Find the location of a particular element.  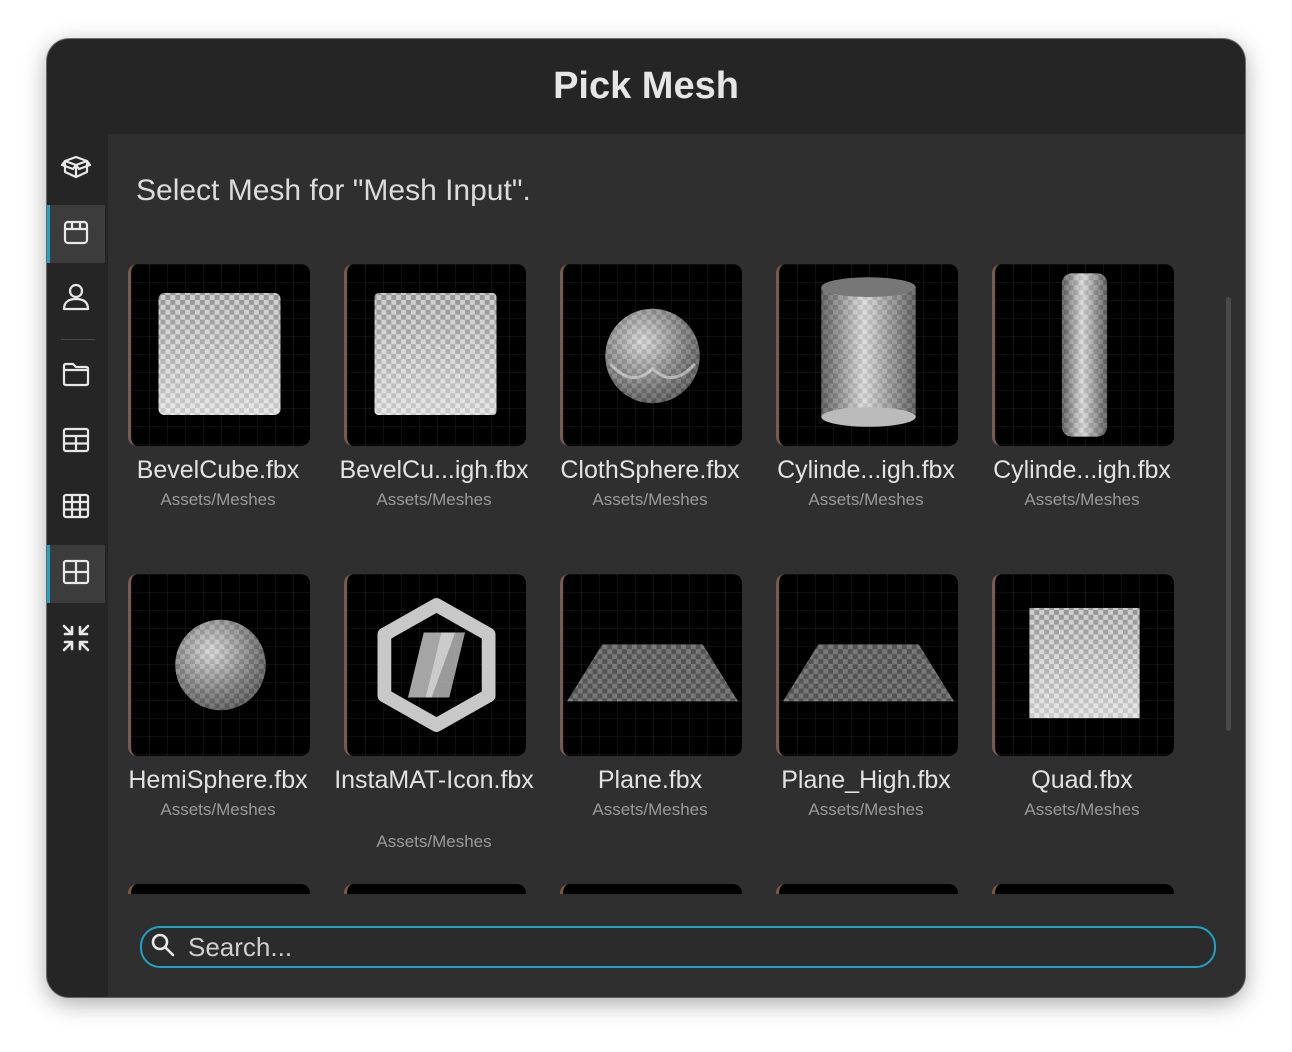

sidebar-item-user is located at coordinates (76, 299).